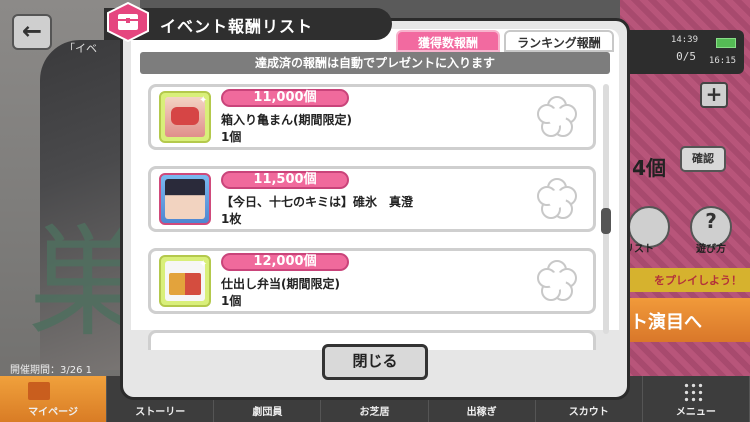  I want to click on nav-label: 劇団員, so click(267, 412).